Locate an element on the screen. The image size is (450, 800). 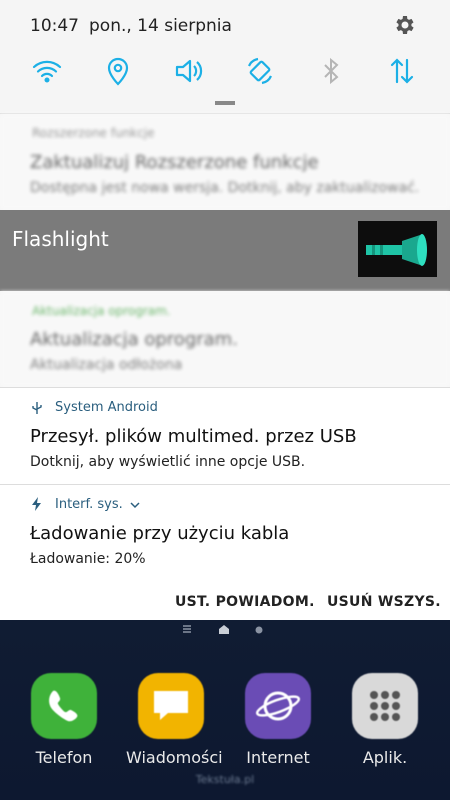
notification-body: Ładowanie: 20% is located at coordinates (88, 559).